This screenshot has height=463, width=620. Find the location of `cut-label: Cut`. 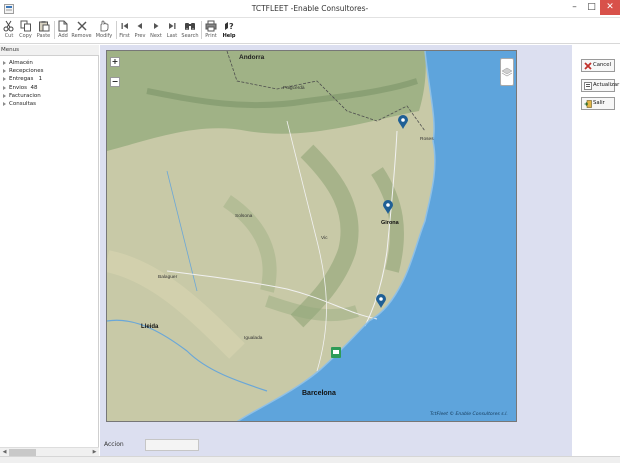

cut-label: Cut is located at coordinates (9, 36).